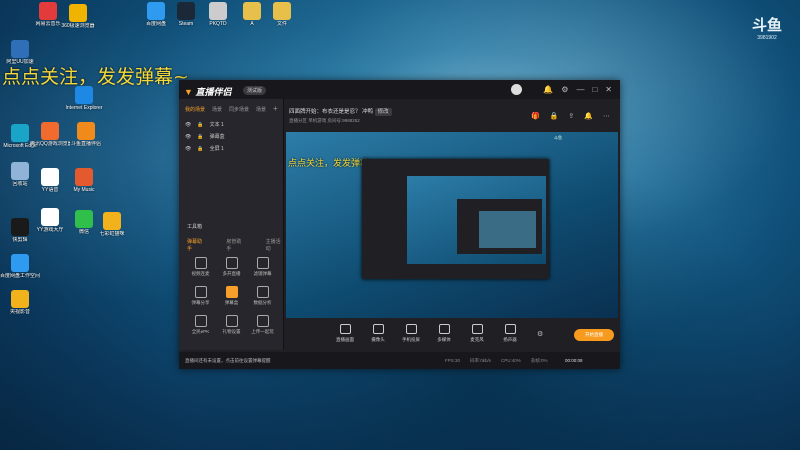 The width and height of the screenshot is (800, 450). I want to click on status-warning: 直播间还有未设置，点击前往设置弹幕提醒, so click(228, 361).